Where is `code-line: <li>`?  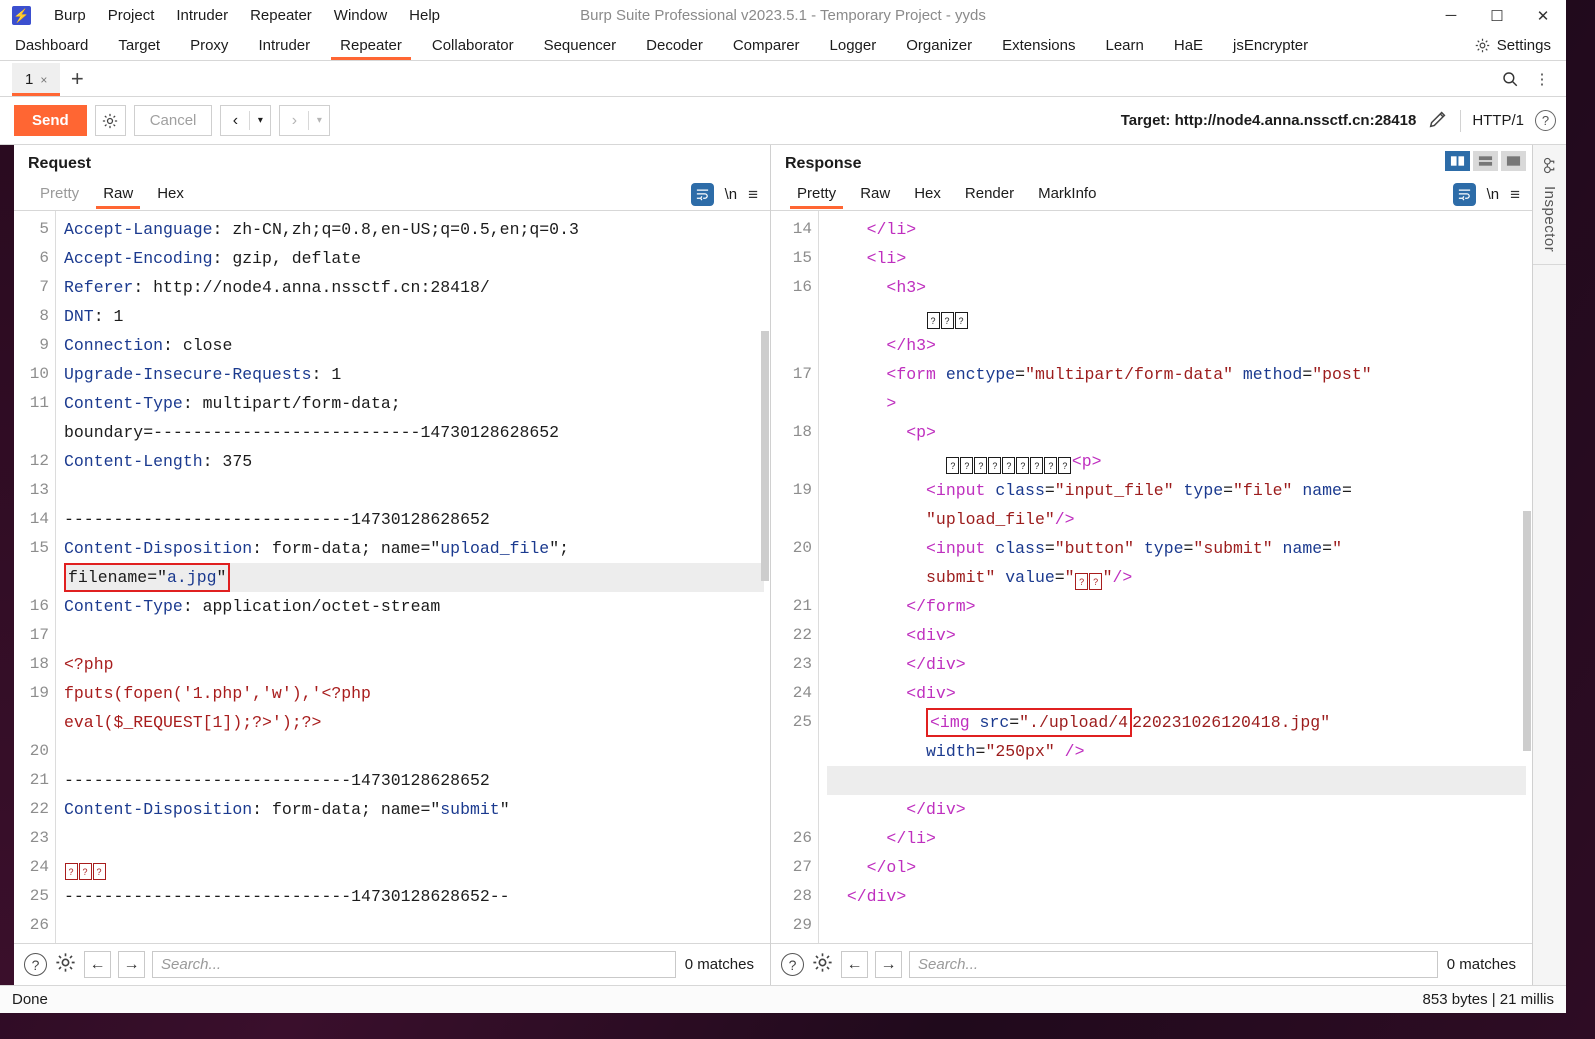 code-line: <li> is located at coordinates (886, 258).